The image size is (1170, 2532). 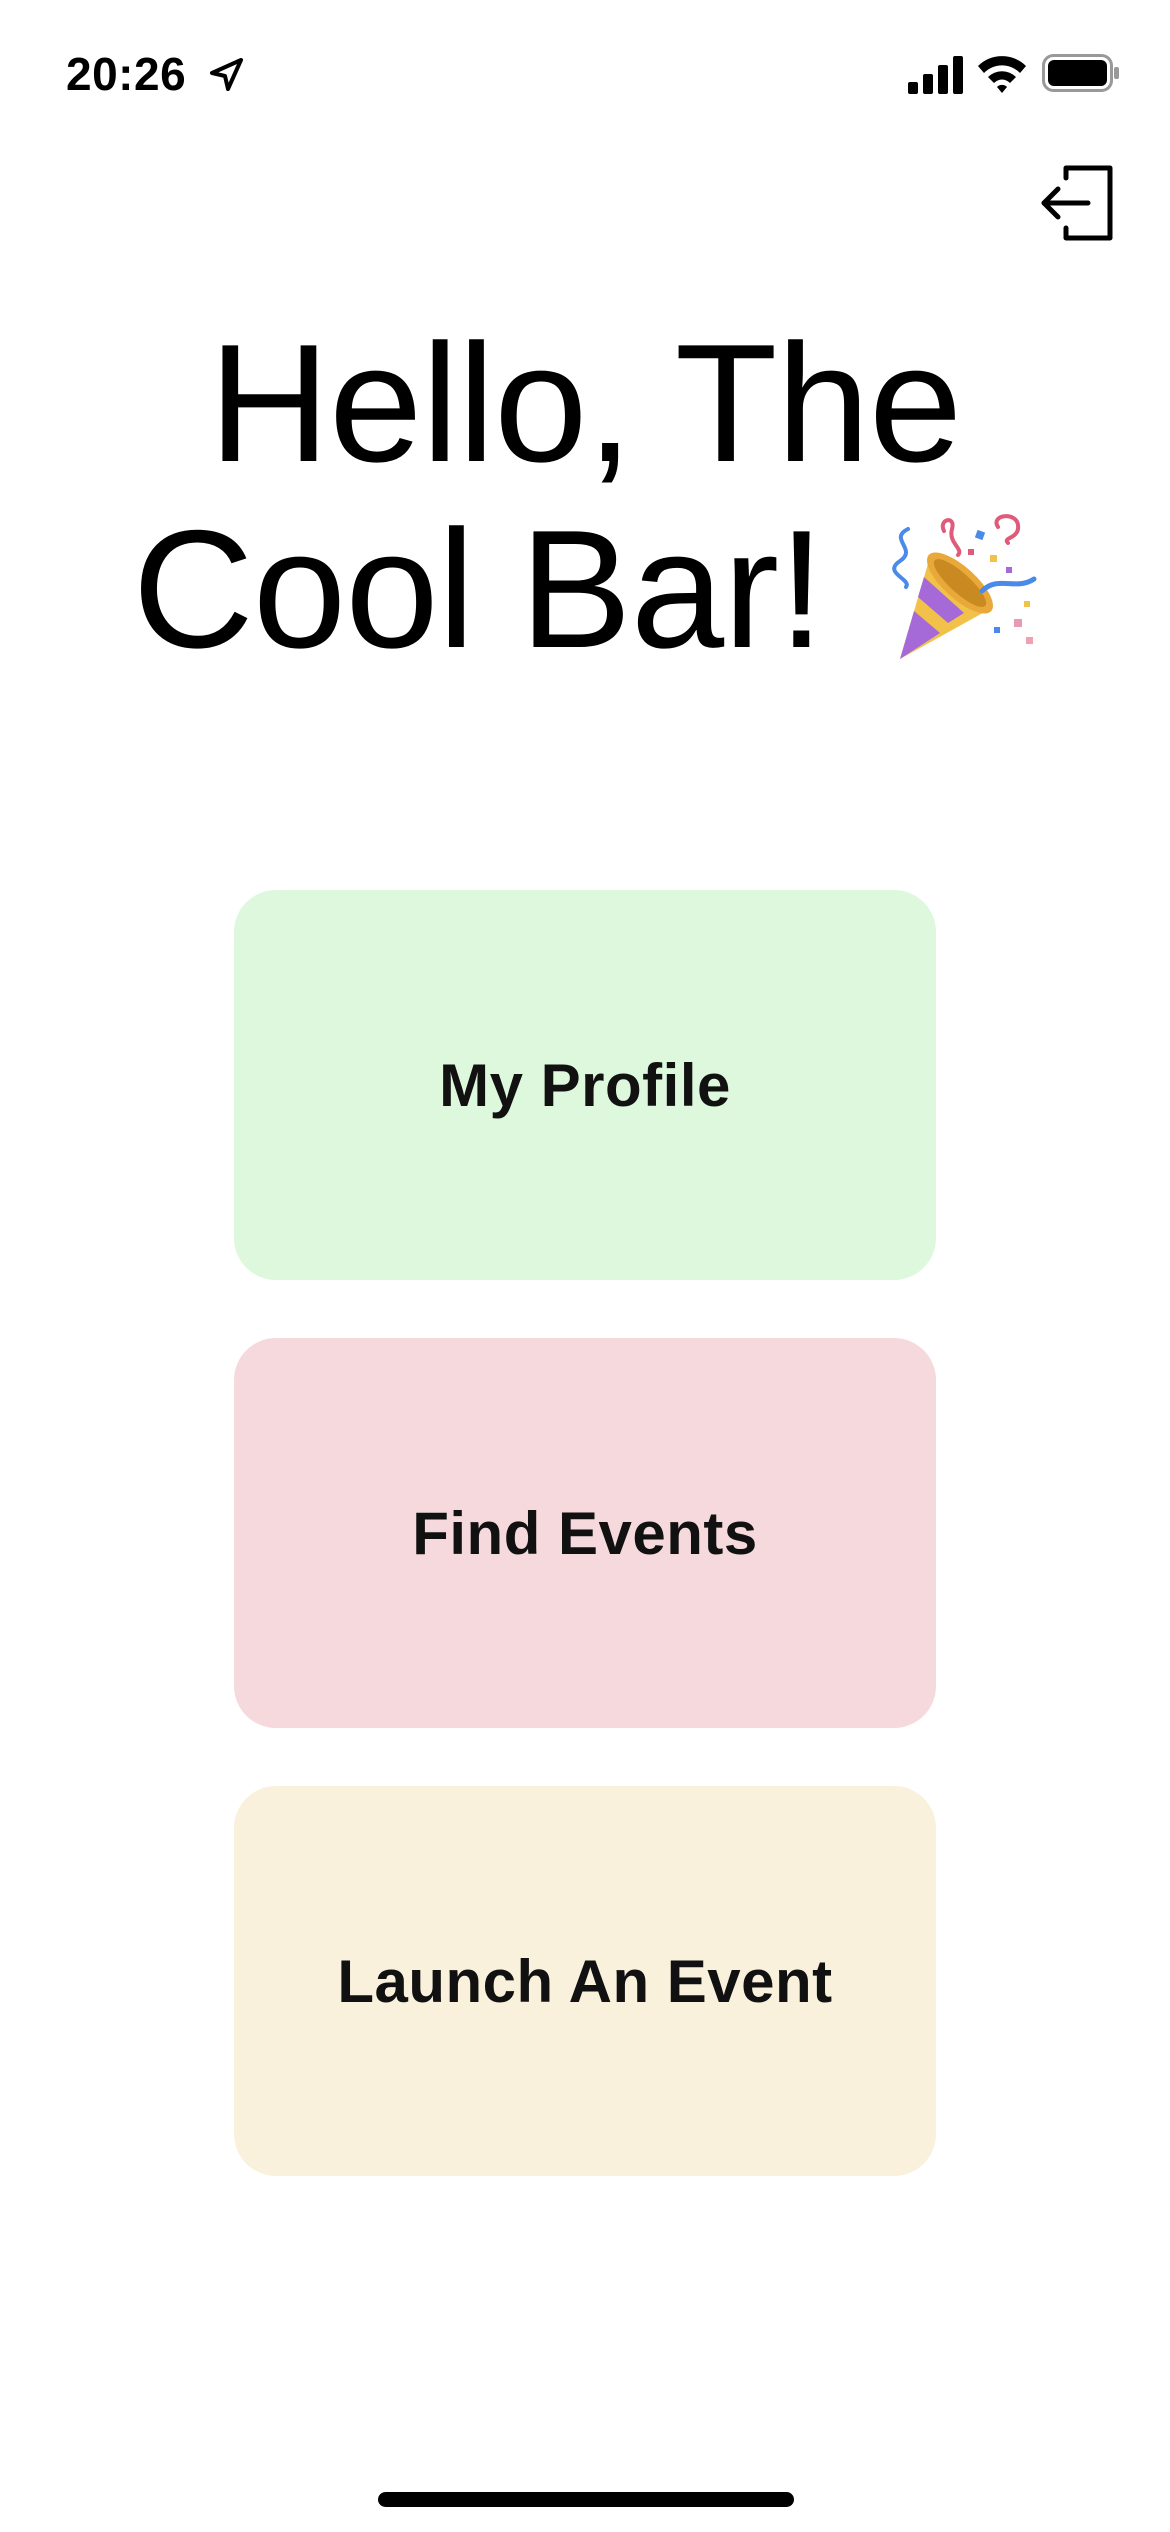 I want to click on status-time: 20:26, so click(x=126, y=74).